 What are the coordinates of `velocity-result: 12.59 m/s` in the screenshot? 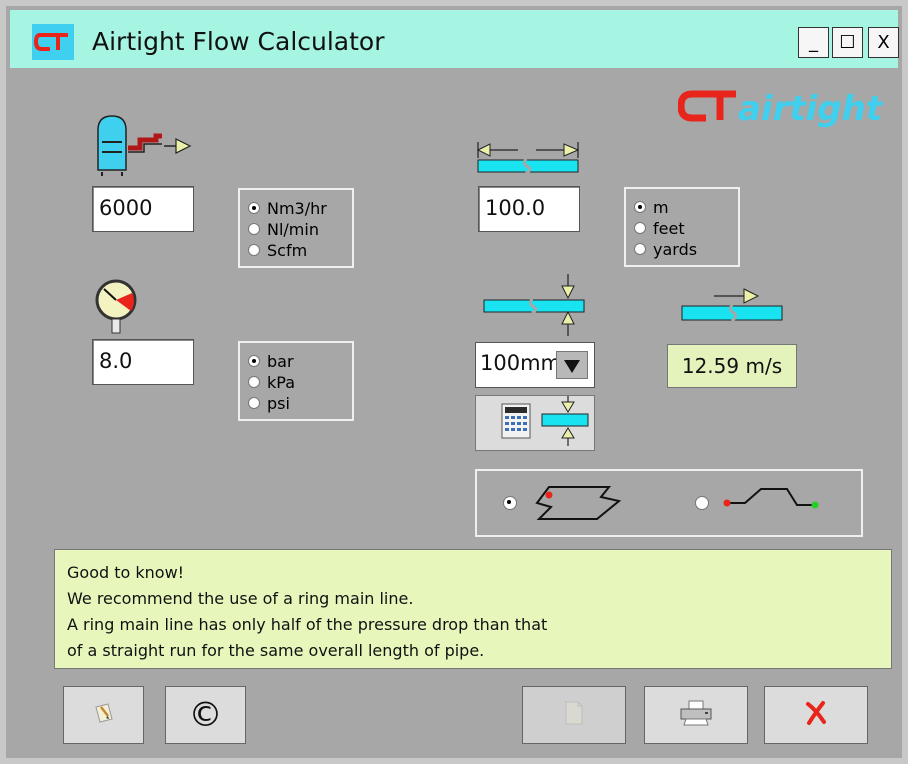 It's located at (732, 366).